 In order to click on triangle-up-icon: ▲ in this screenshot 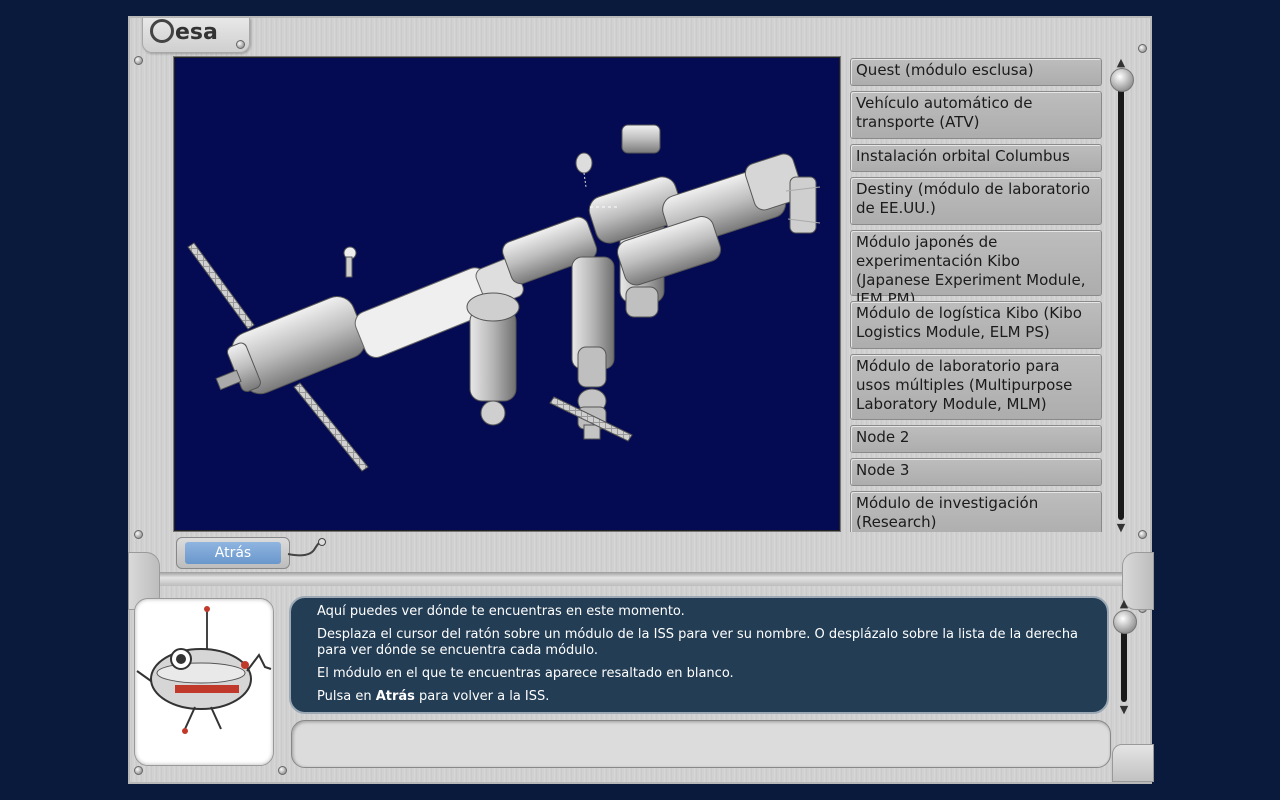, I will do `click(1124, 603)`.